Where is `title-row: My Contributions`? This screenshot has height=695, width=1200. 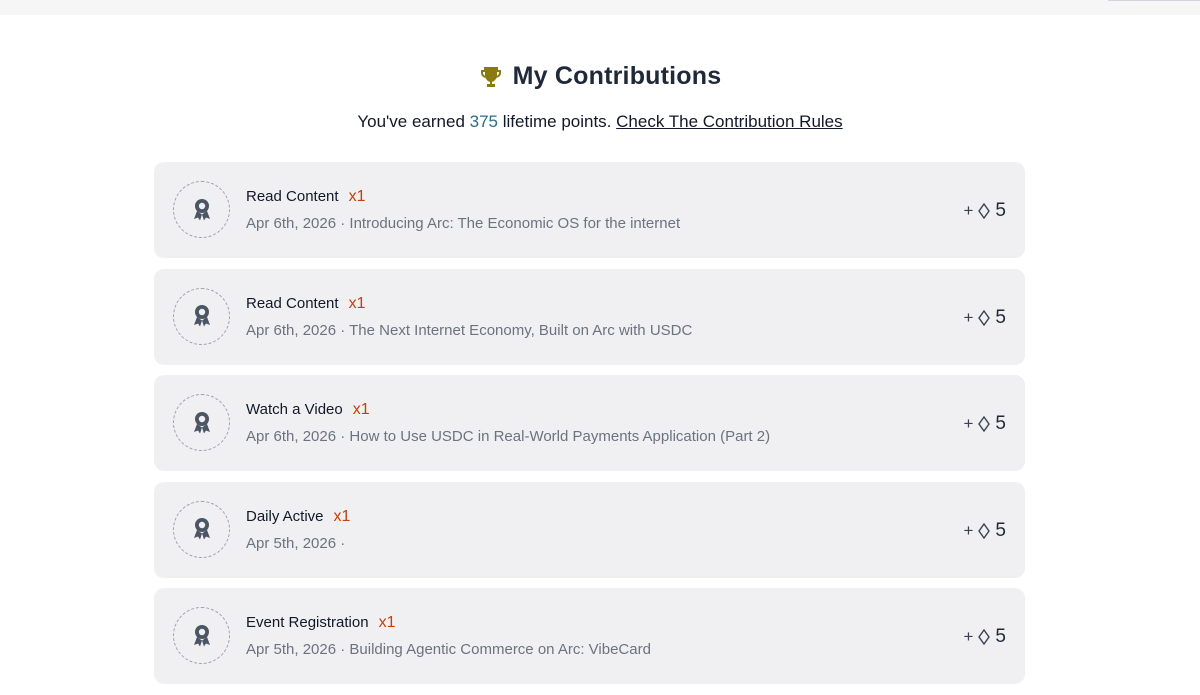 title-row: My Contributions is located at coordinates (600, 76).